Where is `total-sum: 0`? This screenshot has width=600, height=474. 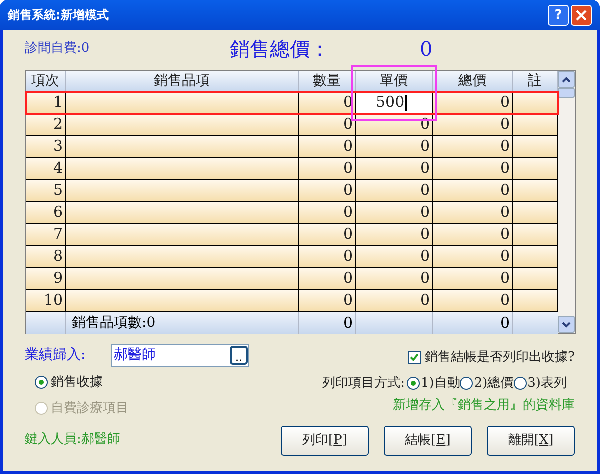 total-sum: 0 is located at coordinates (505, 323).